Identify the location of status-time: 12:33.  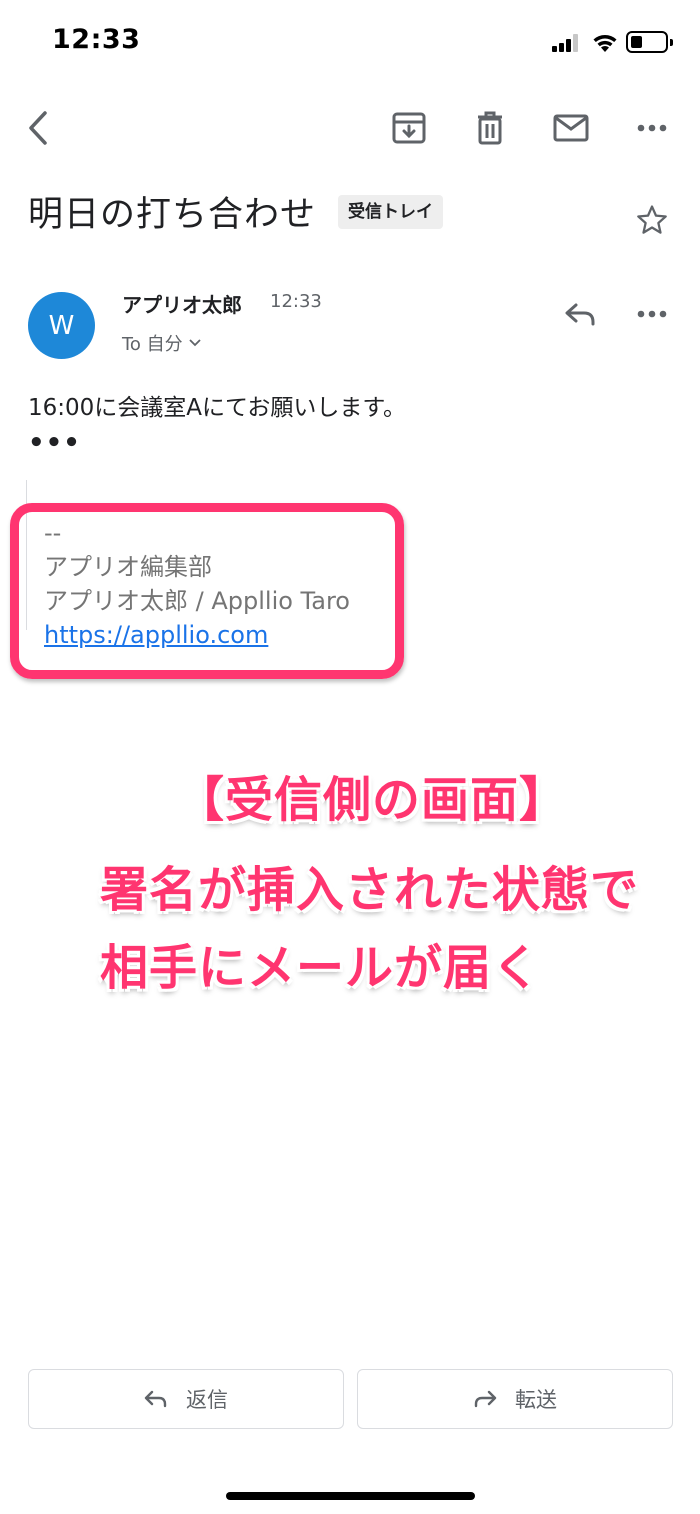
(96, 39).